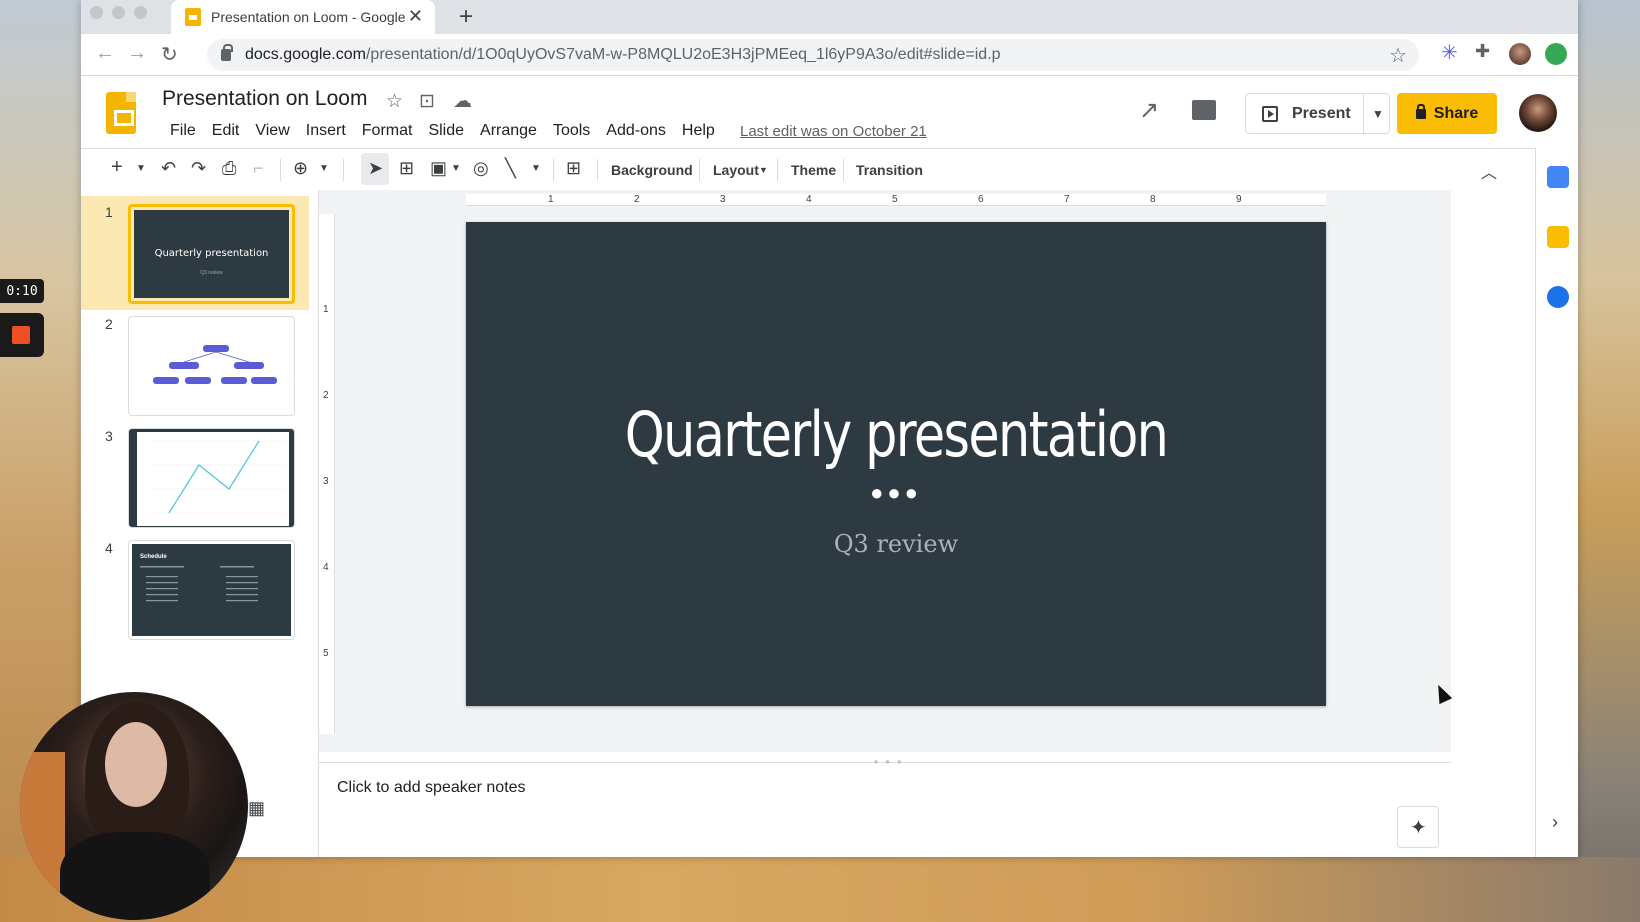  Describe the element at coordinates (1556, 502) in the screenshot. I see `side-panel: ›` at that location.